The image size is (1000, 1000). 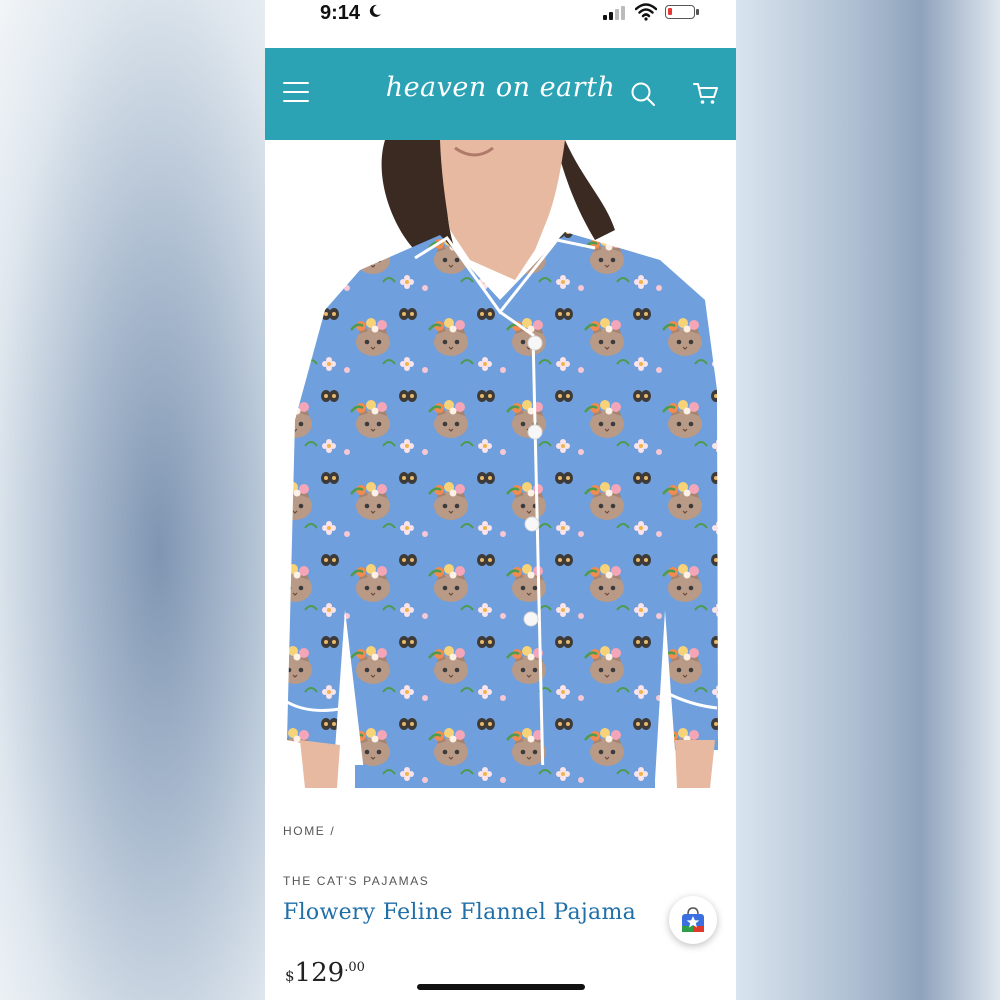 I want to click on product-price: $129.00, so click(x=325, y=973).